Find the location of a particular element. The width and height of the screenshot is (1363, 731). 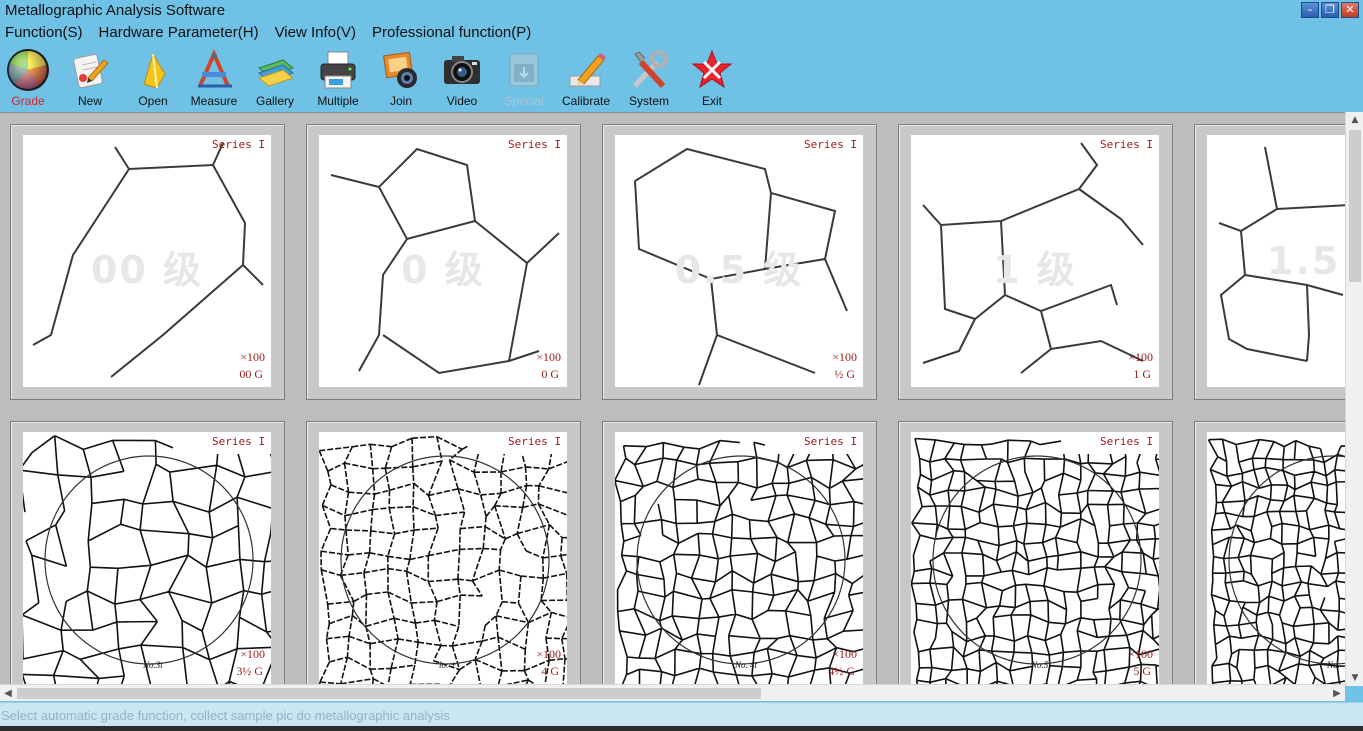

grade-card: Series I No. 4t ×100 4½ G is located at coordinates (739, 553).